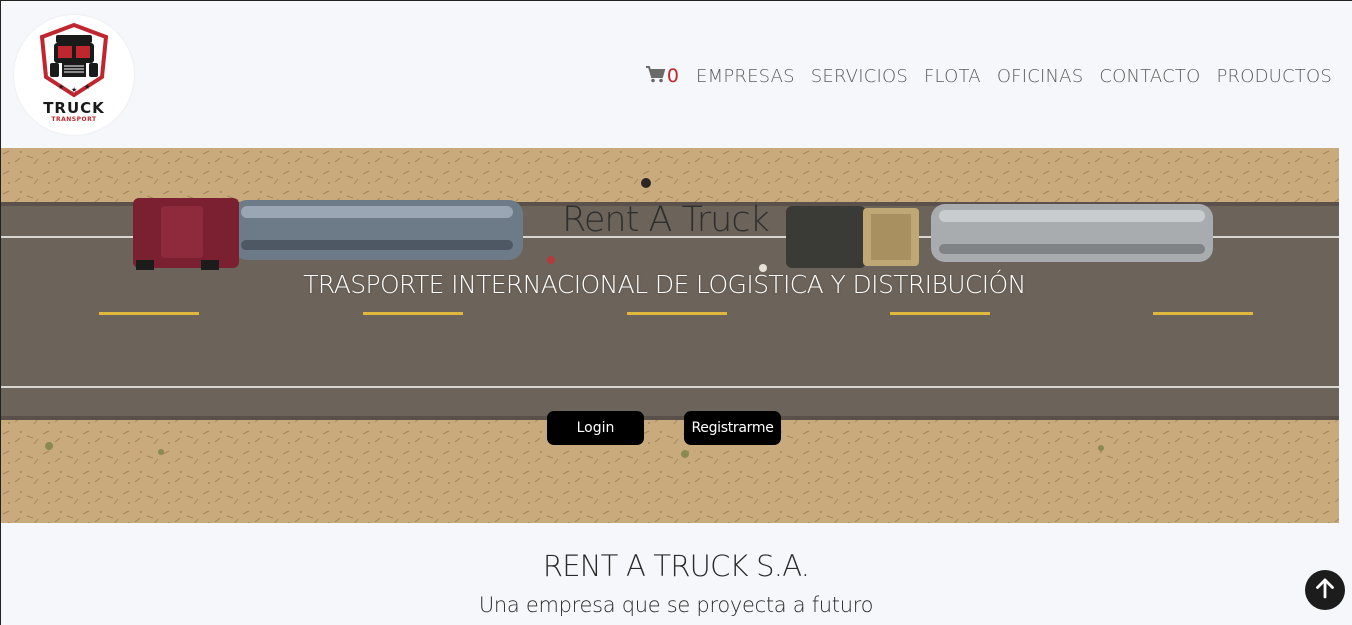 This screenshot has width=1352, height=625. Describe the element at coordinates (666, 220) in the screenshot. I see `hero-title: Rent A Truck` at that location.